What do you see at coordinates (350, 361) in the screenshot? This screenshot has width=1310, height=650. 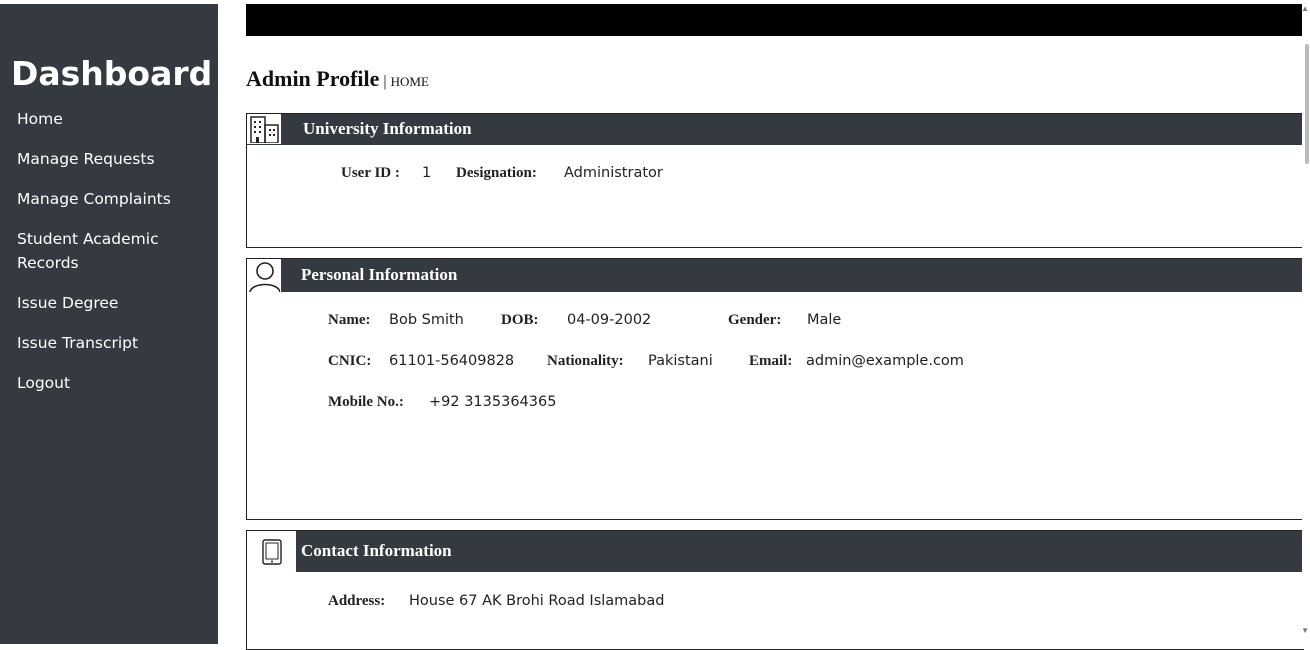 I see `cnic-label: CNIC:` at bounding box center [350, 361].